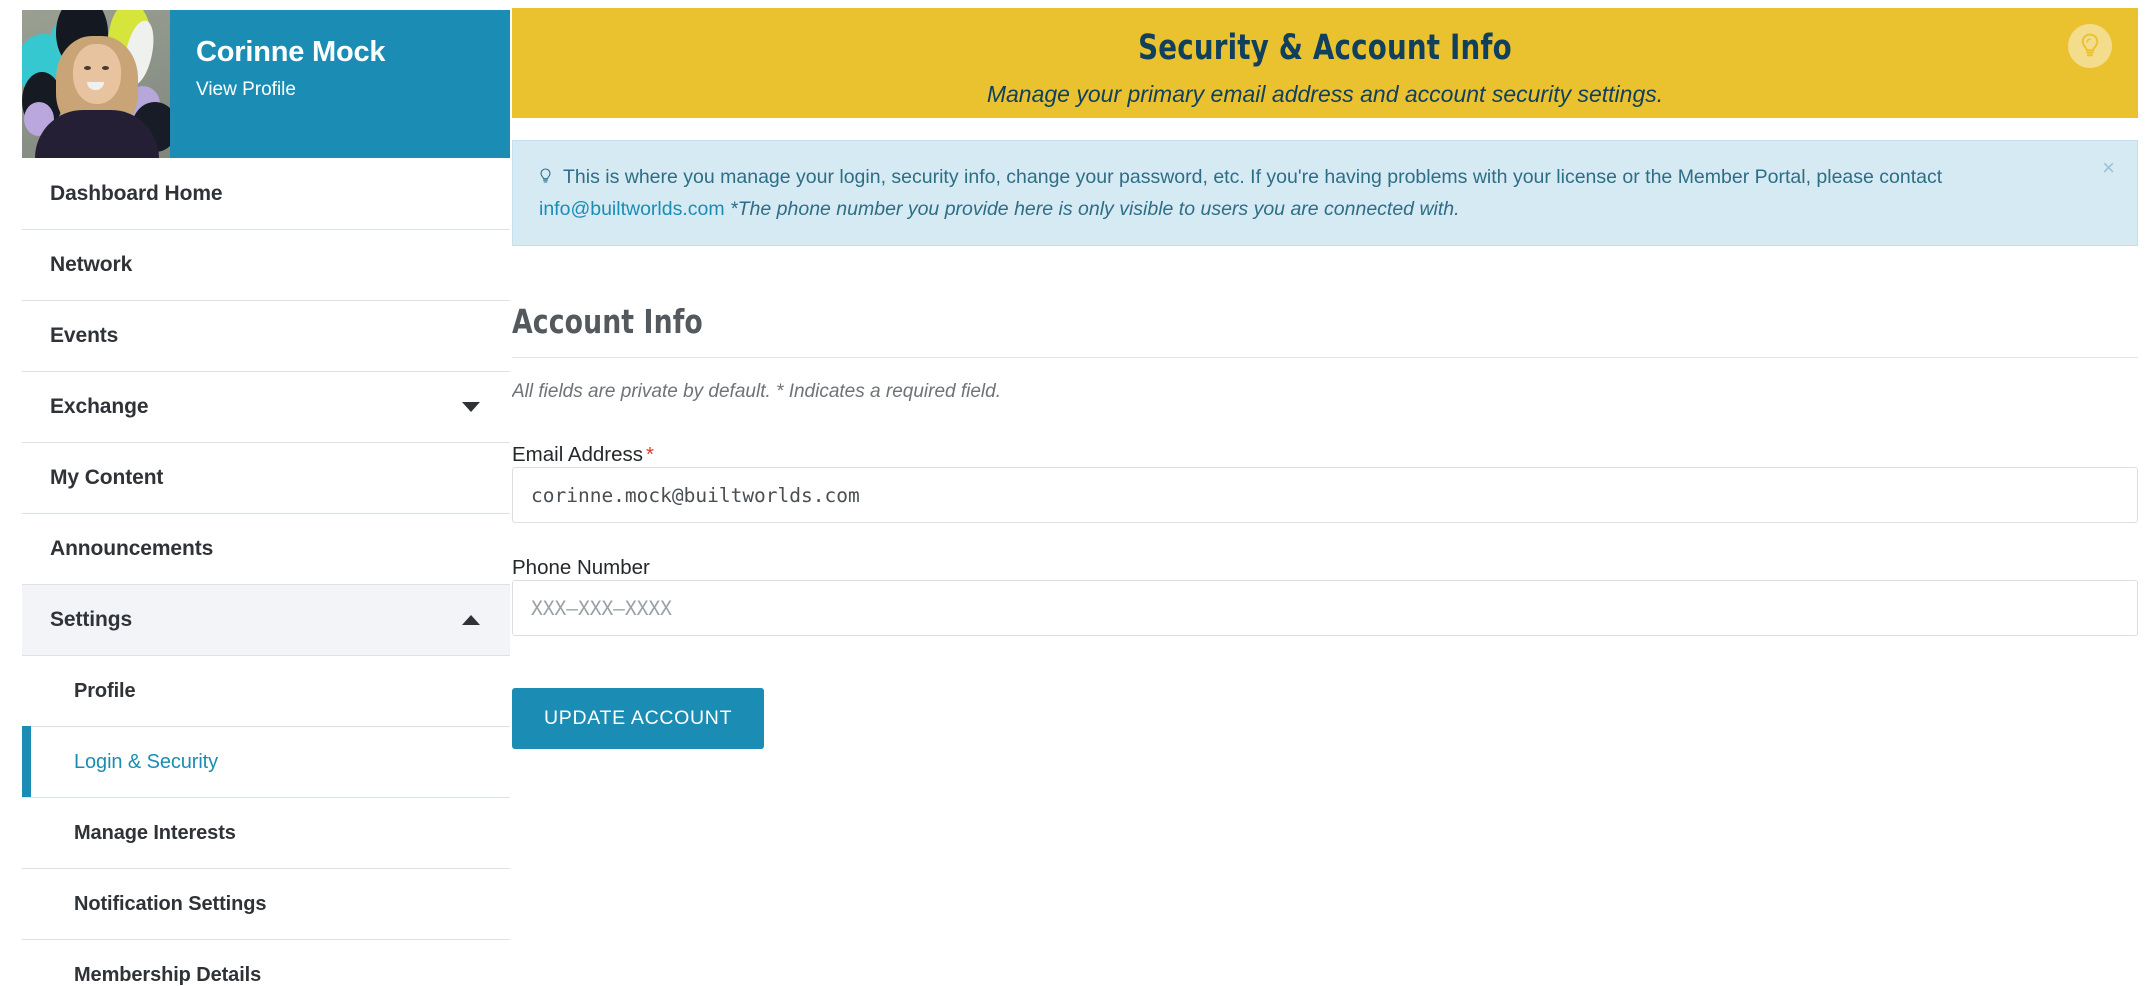 The width and height of the screenshot is (2154, 986). What do you see at coordinates (2108, 168) in the screenshot?
I see `close-icon: ×` at bounding box center [2108, 168].